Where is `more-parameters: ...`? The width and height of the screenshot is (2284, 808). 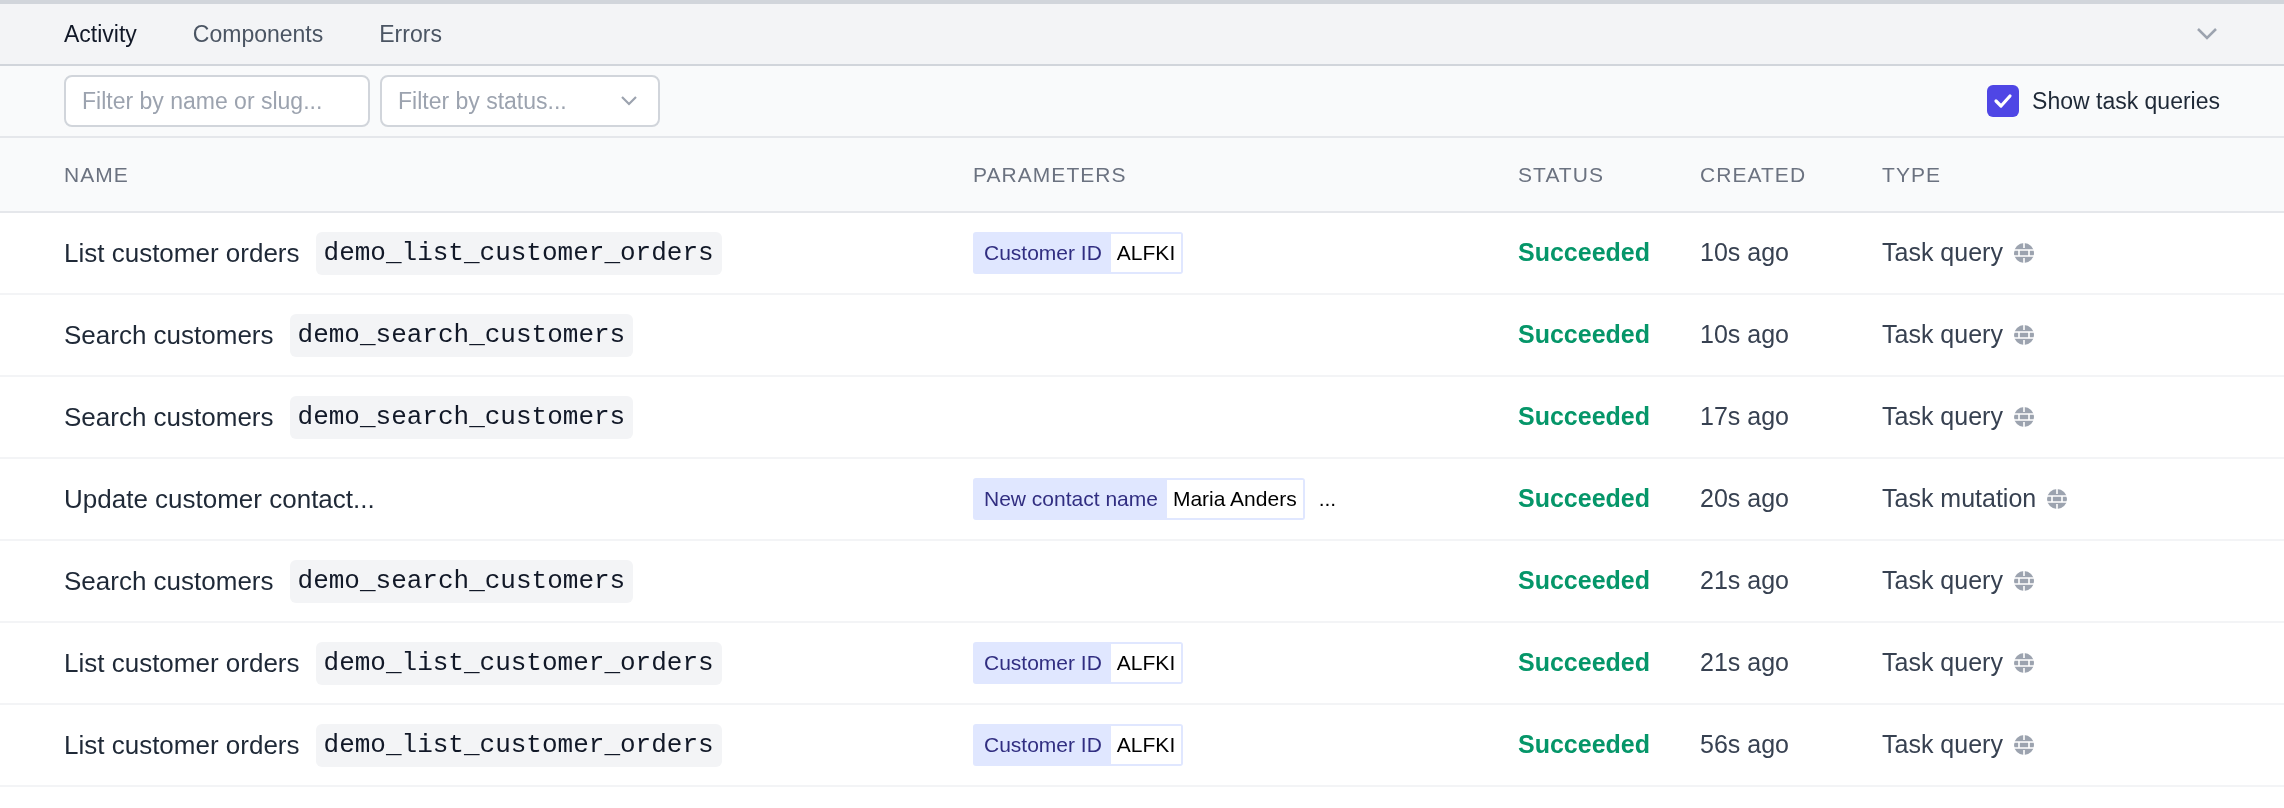
more-parameters: ... is located at coordinates (1327, 499).